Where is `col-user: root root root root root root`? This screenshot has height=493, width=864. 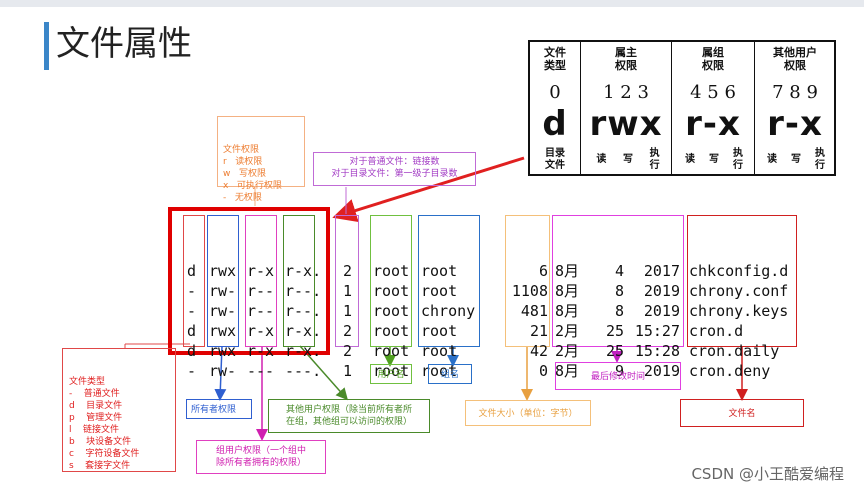
col-user: root root root root root root is located at coordinates (391, 321).